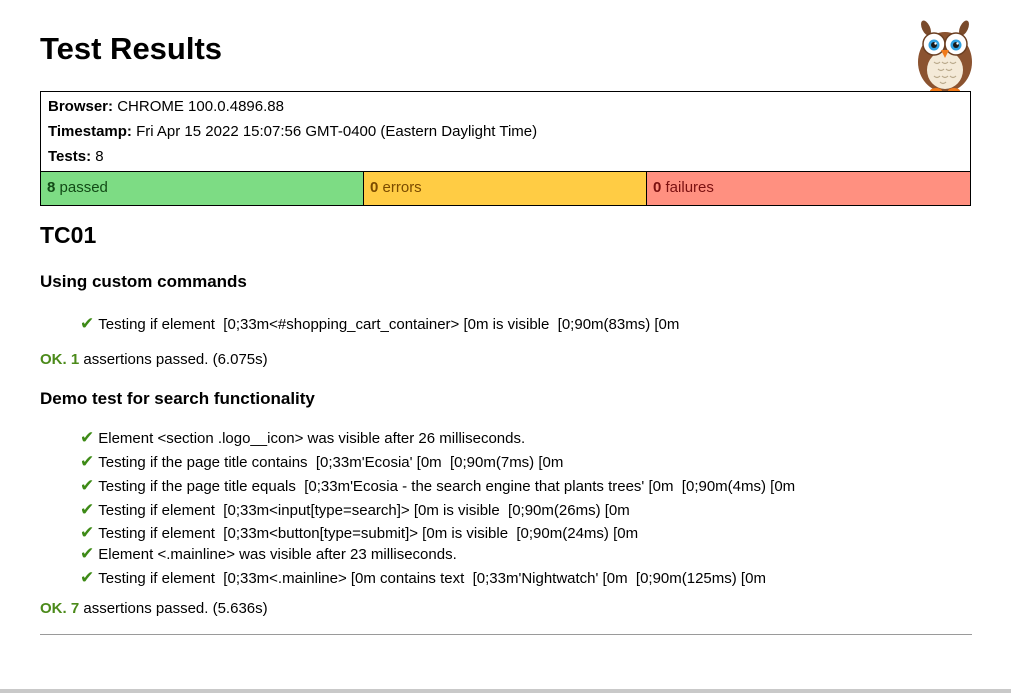 Image resolution: width=1011 pixels, height=693 pixels. Describe the element at coordinates (506, 634) in the screenshot. I see `divider` at that location.